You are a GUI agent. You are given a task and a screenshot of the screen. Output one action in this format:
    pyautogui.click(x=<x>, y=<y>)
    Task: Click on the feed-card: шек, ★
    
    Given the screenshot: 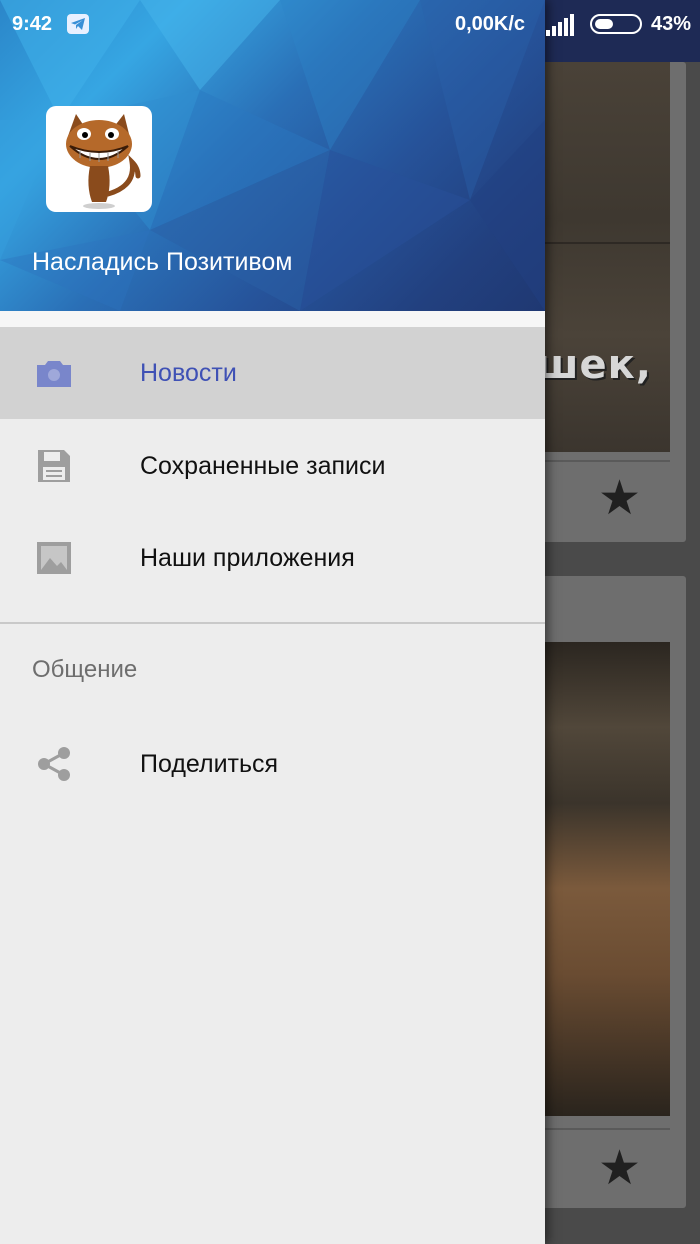 What is the action you would take?
    pyautogui.click(x=608, y=302)
    